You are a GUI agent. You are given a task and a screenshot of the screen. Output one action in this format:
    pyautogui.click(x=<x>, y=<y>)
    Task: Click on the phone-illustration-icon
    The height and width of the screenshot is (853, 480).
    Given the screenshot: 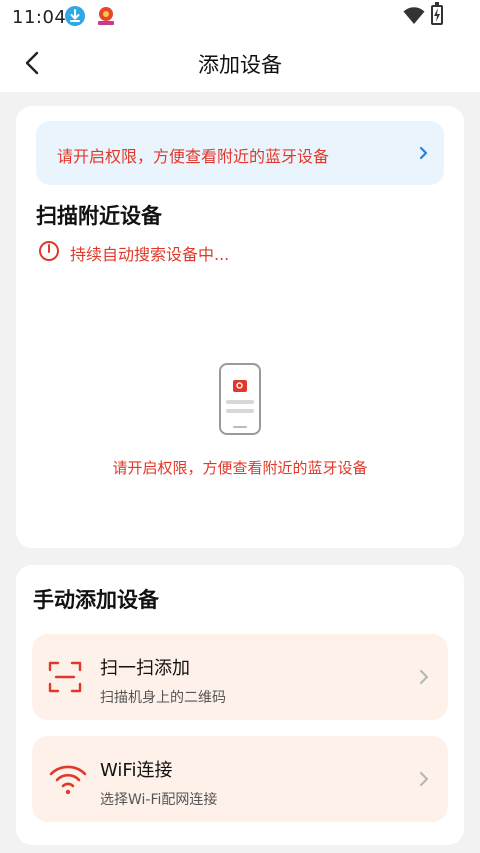 What is the action you would take?
    pyautogui.click(x=240, y=401)
    